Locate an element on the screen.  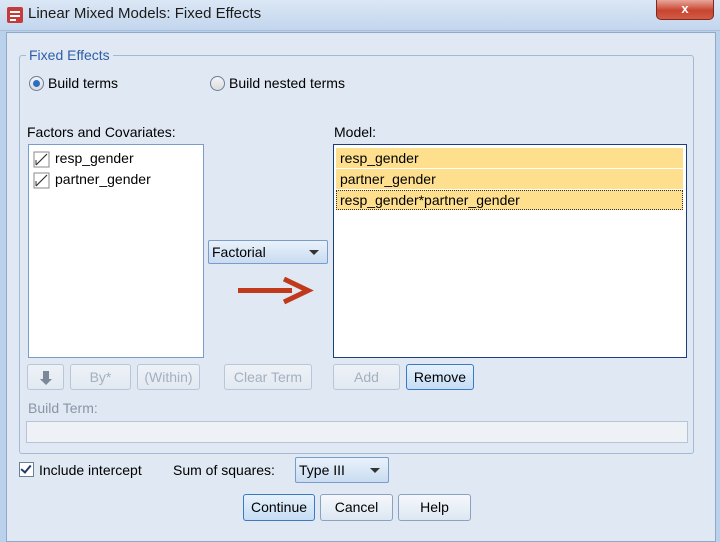
window-title: Linear Mixed Models: Fixed Effects is located at coordinates (145, 13).